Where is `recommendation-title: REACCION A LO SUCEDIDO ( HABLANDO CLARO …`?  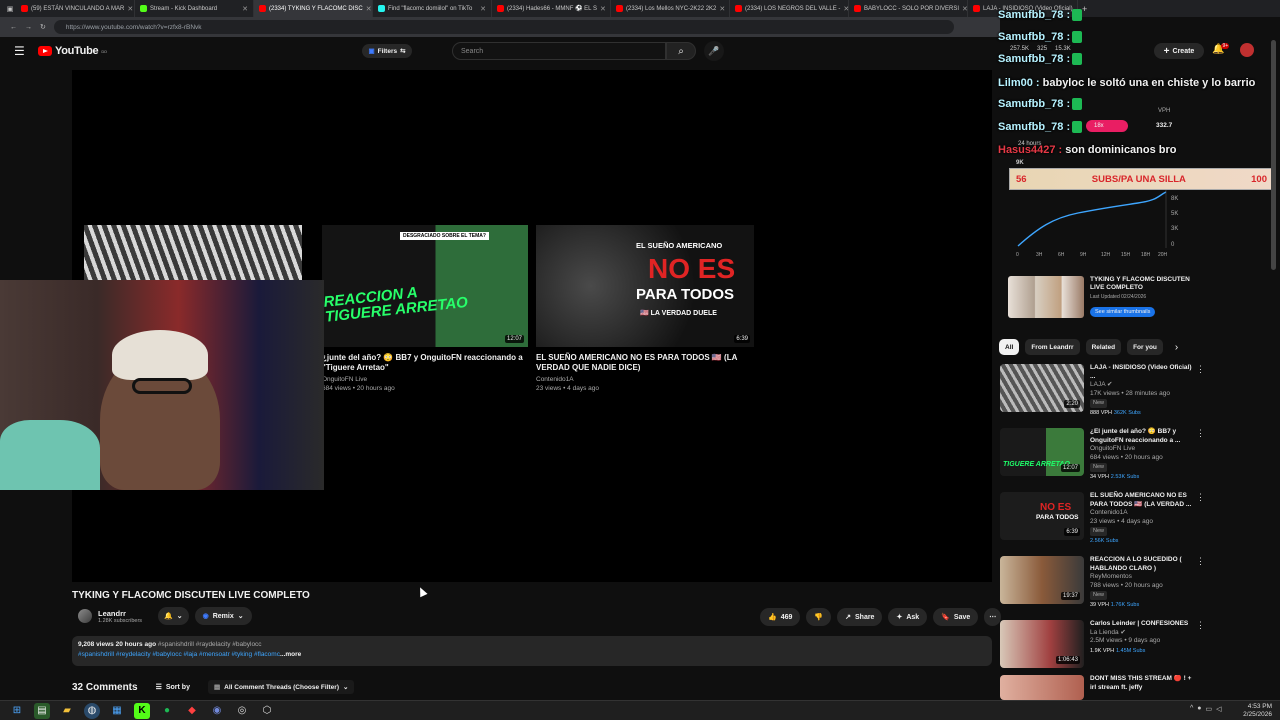
recommendation-title: REACCION A LO SUCEDIDO ( HABLANDO CLARO … is located at coordinates (1142, 564).